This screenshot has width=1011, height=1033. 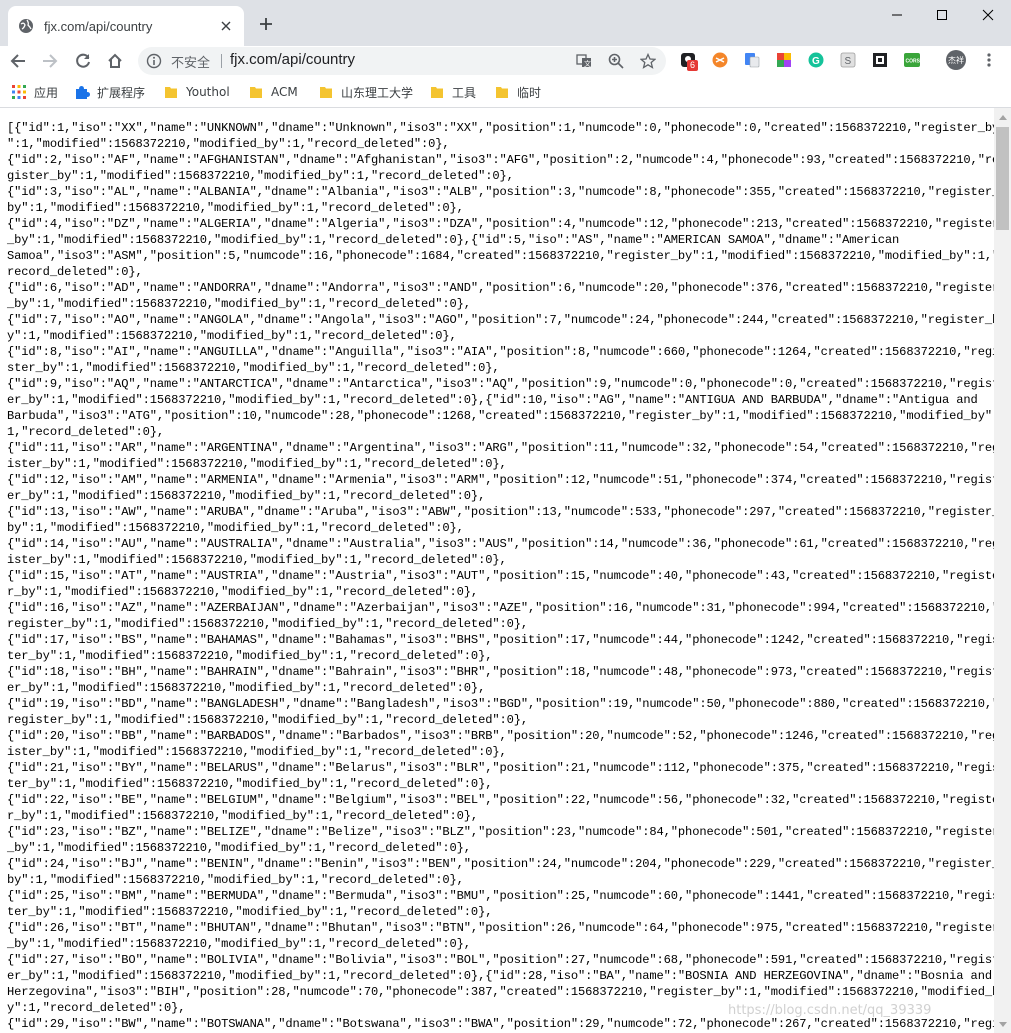 I want to click on minimize-icon, so click(x=897, y=15).